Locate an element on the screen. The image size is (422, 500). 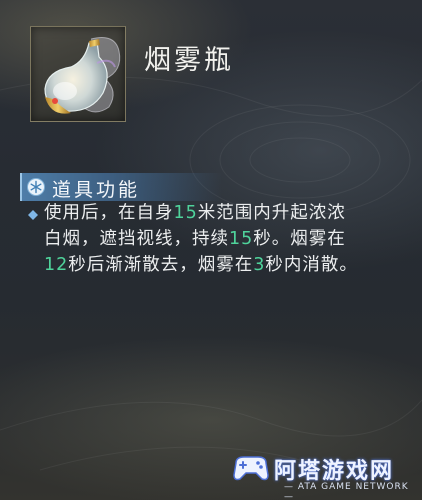
watermark: 阿塔游戏网 — ATA GAME NETWORK — is located at coordinates (322, 473).